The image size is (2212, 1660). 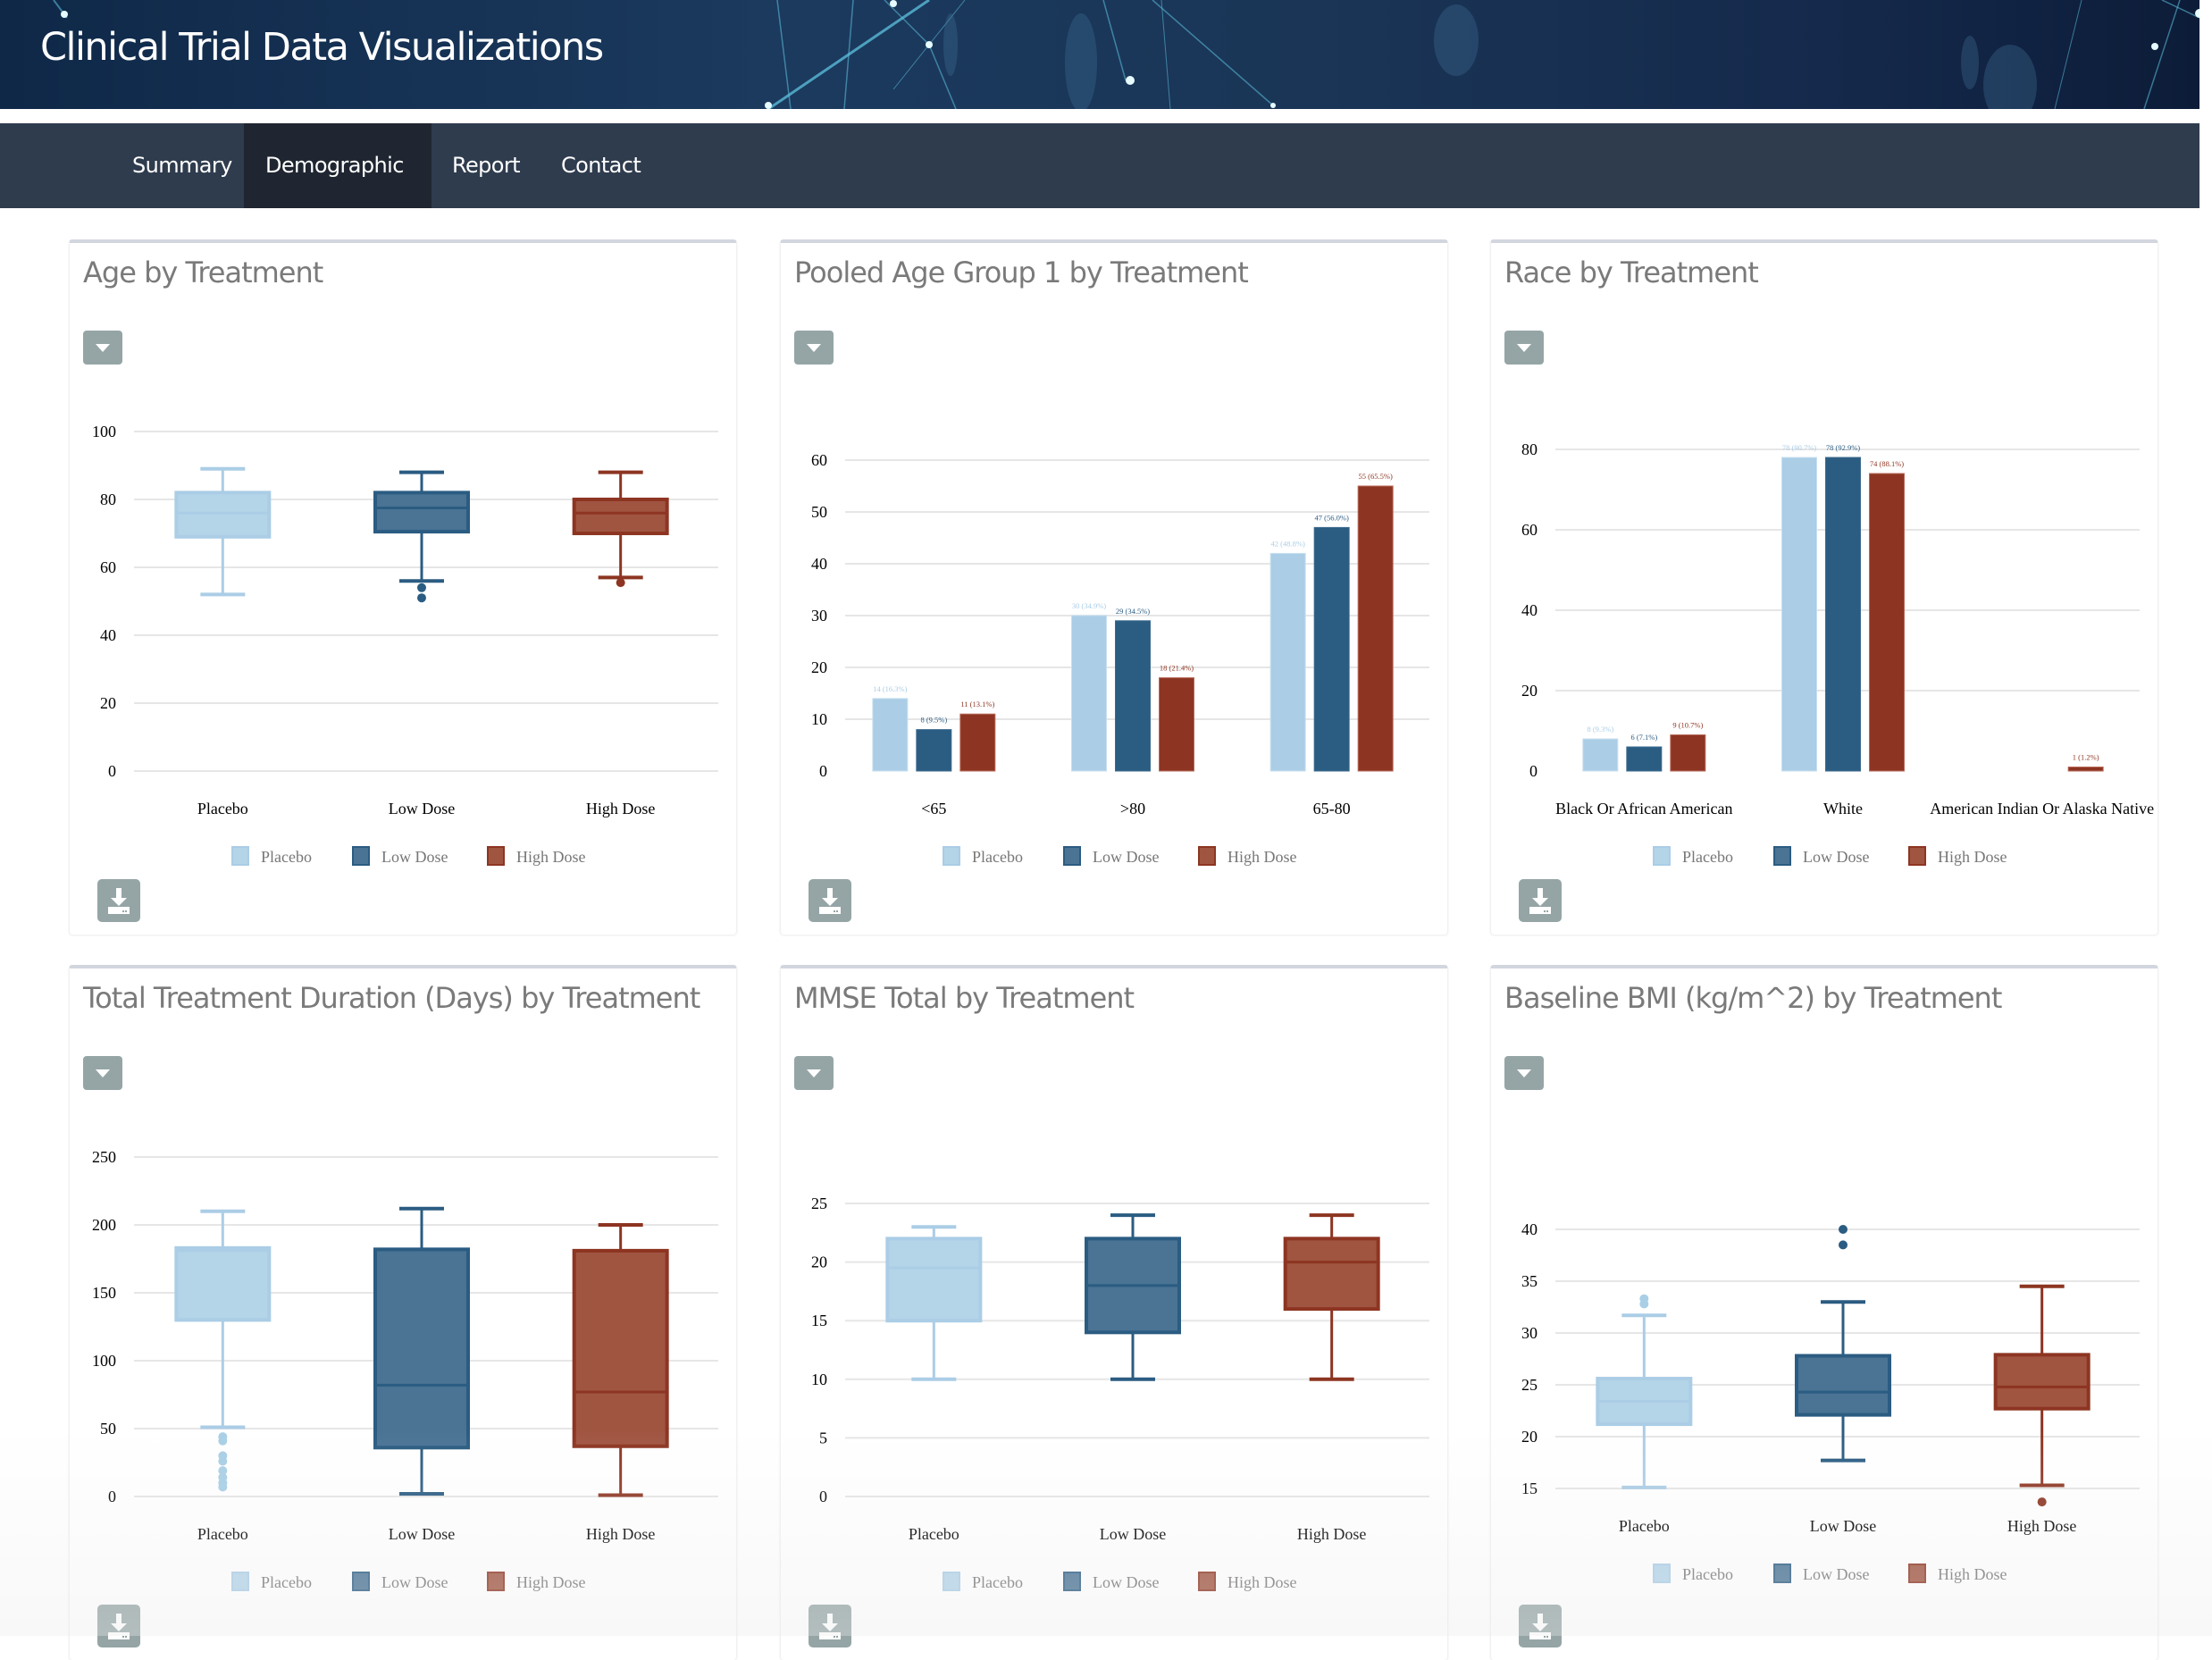 I want to click on x-tick-label: >80, so click(x=1133, y=808).